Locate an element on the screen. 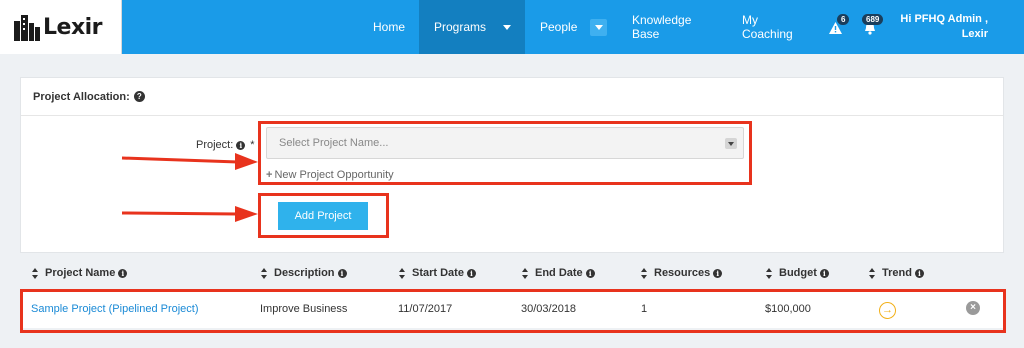 The height and width of the screenshot is (348, 1024). column-description: Description i is located at coordinates (304, 273).